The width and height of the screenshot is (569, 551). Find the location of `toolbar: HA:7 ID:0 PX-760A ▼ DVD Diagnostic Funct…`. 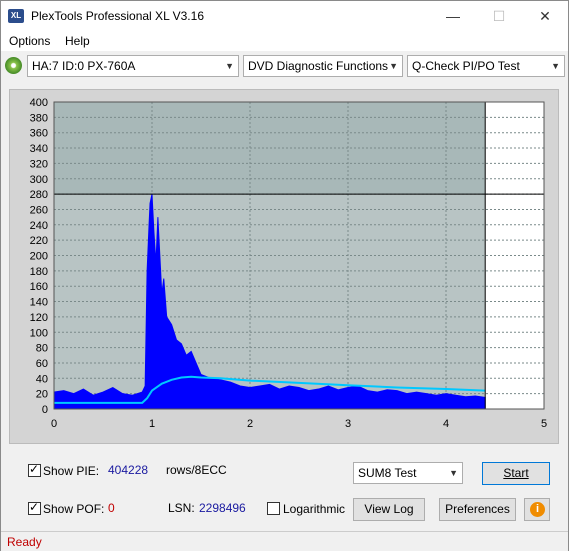

toolbar: HA:7 ID:0 PX-760A ▼ DVD Diagnostic Funct… is located at coordinates (284, 66).